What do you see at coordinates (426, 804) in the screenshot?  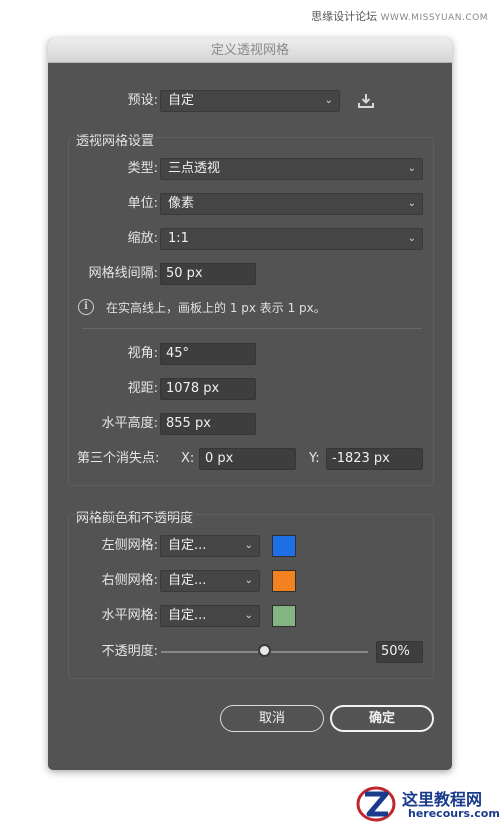 I see `watermark-bottom: 这里教程网 herecours.com` at bounding box center [426, 804].